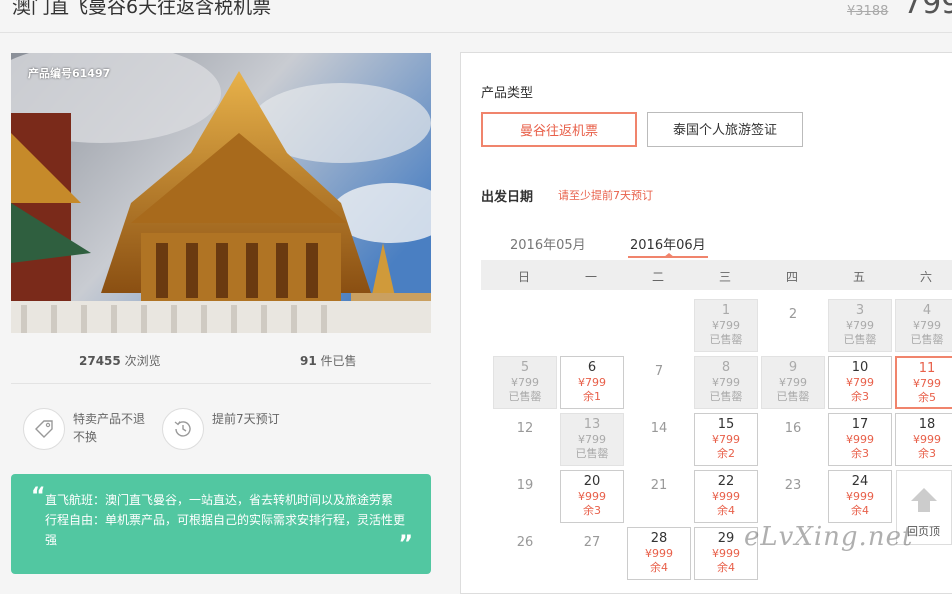  Describe the element at coordinates (659, 382) in the screenshot. I see `calendar-day: 7` at that location.